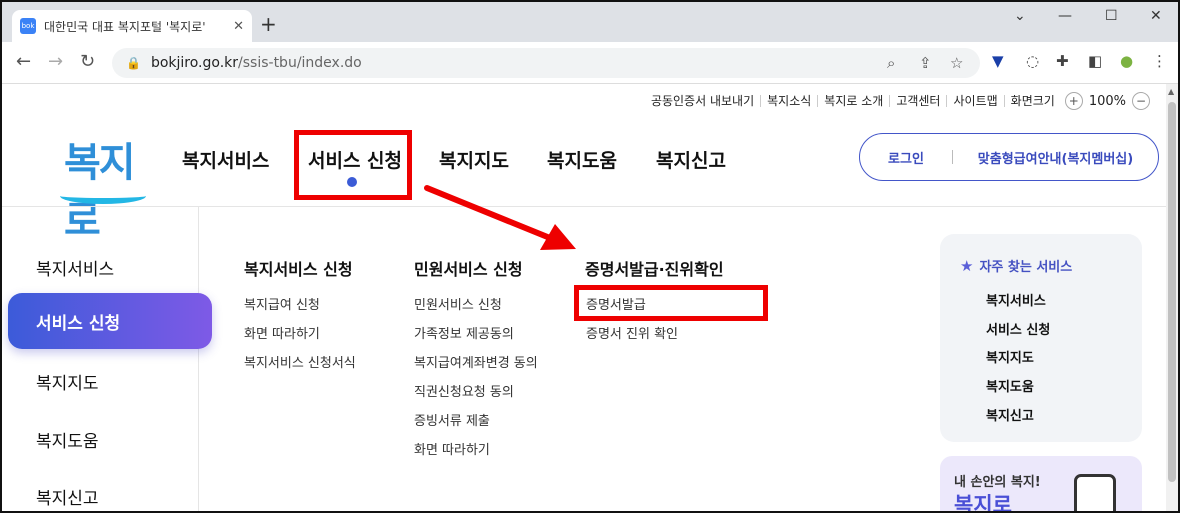 The height and width of the screenshot is (513, 1180). I want to click on menu-item: 복지급여계좌변경 동의, so click(476, 361).